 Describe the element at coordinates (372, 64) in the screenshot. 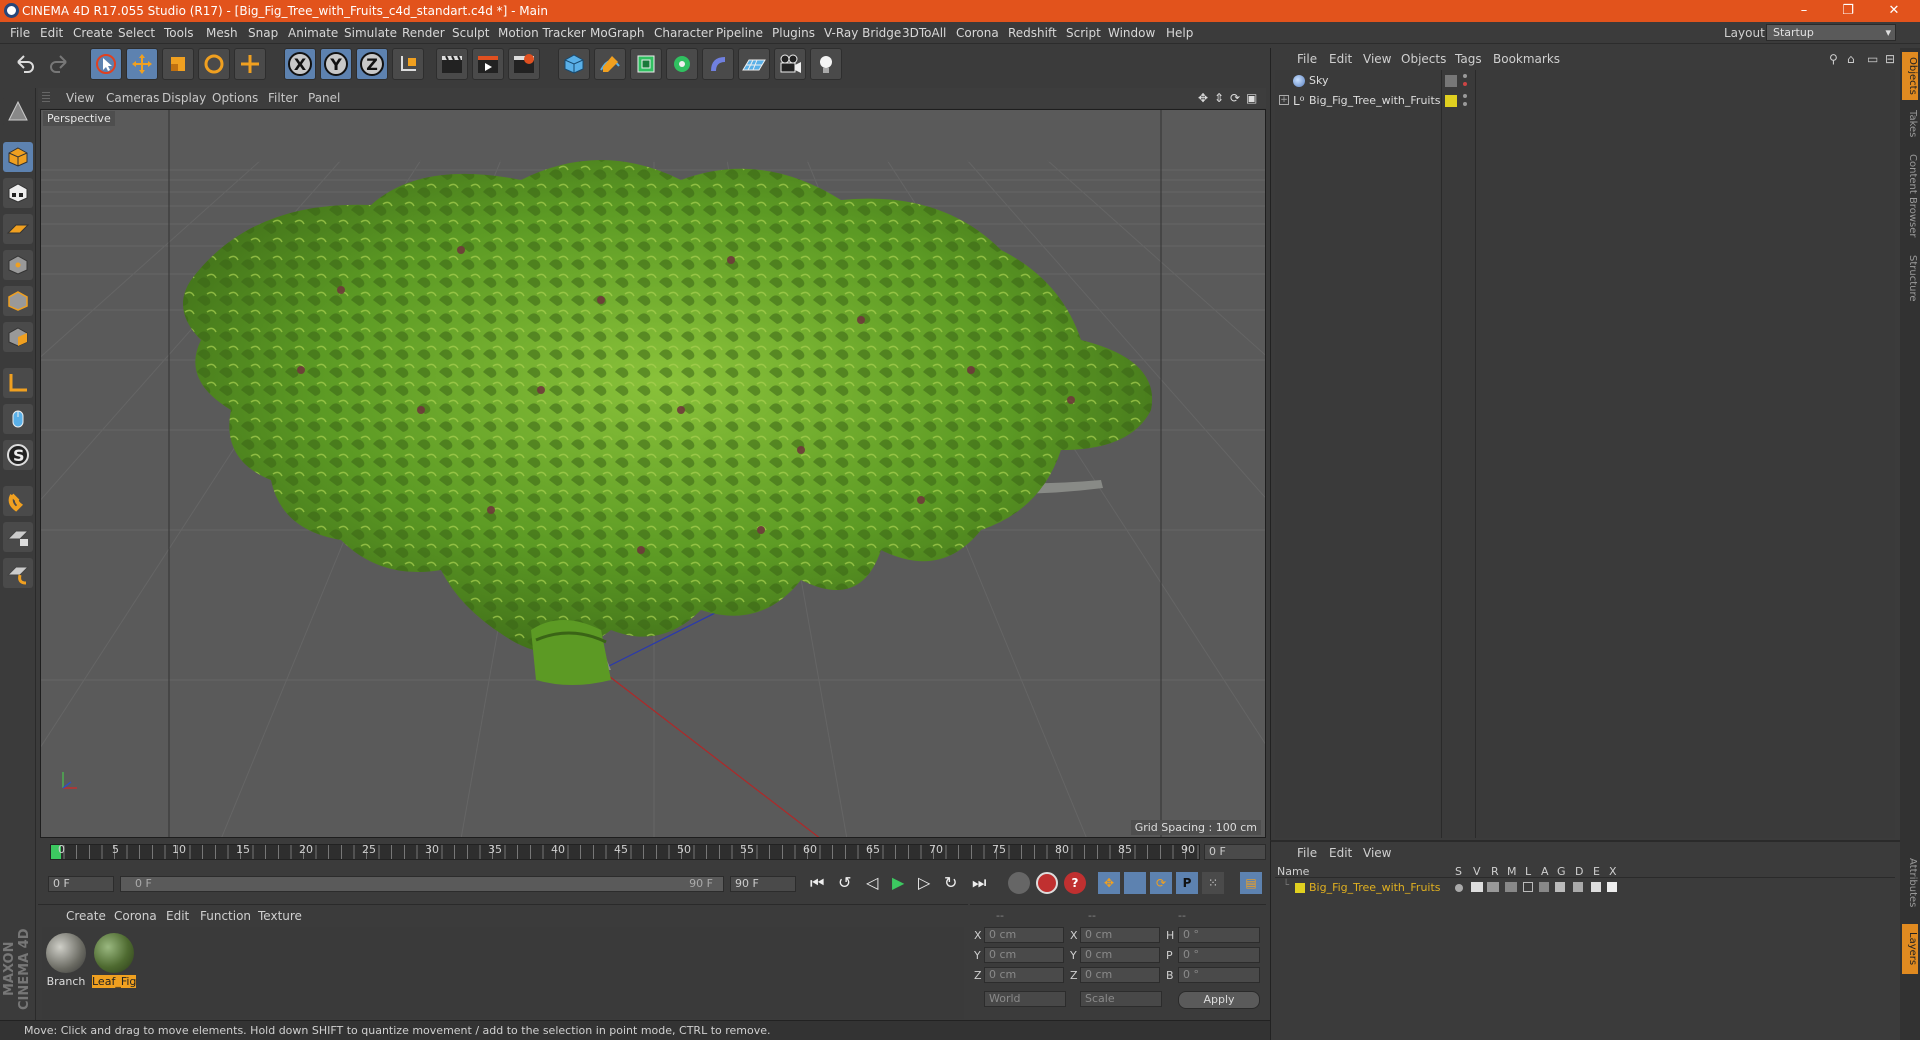

I see `z-axis-lock: Z` at that location.